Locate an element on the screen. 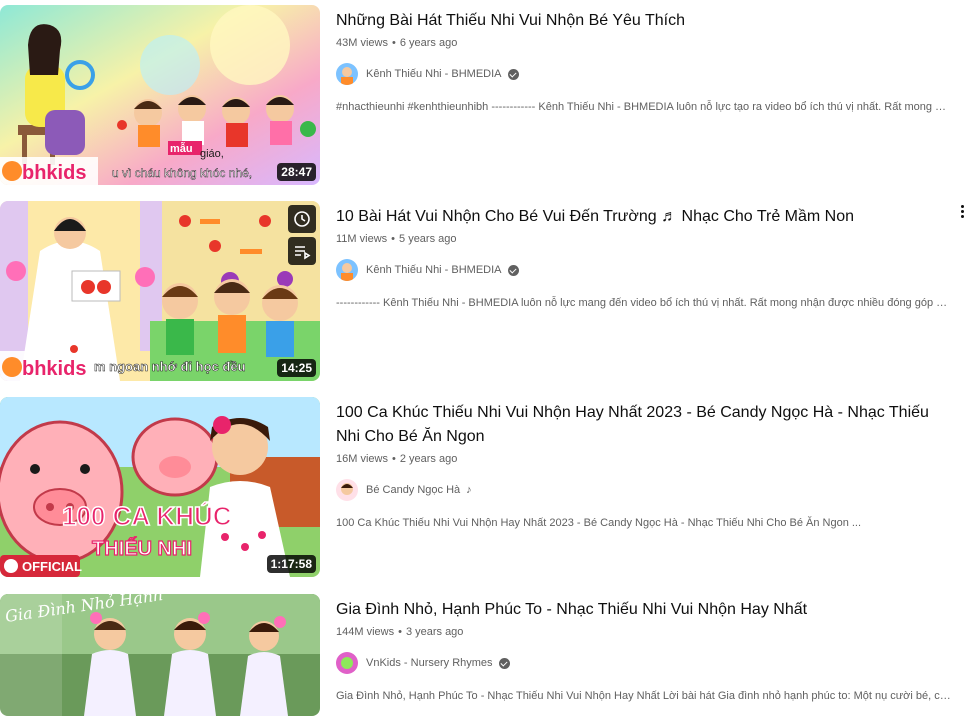  video-thumbnail: bhkids m ngoan nhớ đi học đều 14:25 is located at coordinates (160, 291).